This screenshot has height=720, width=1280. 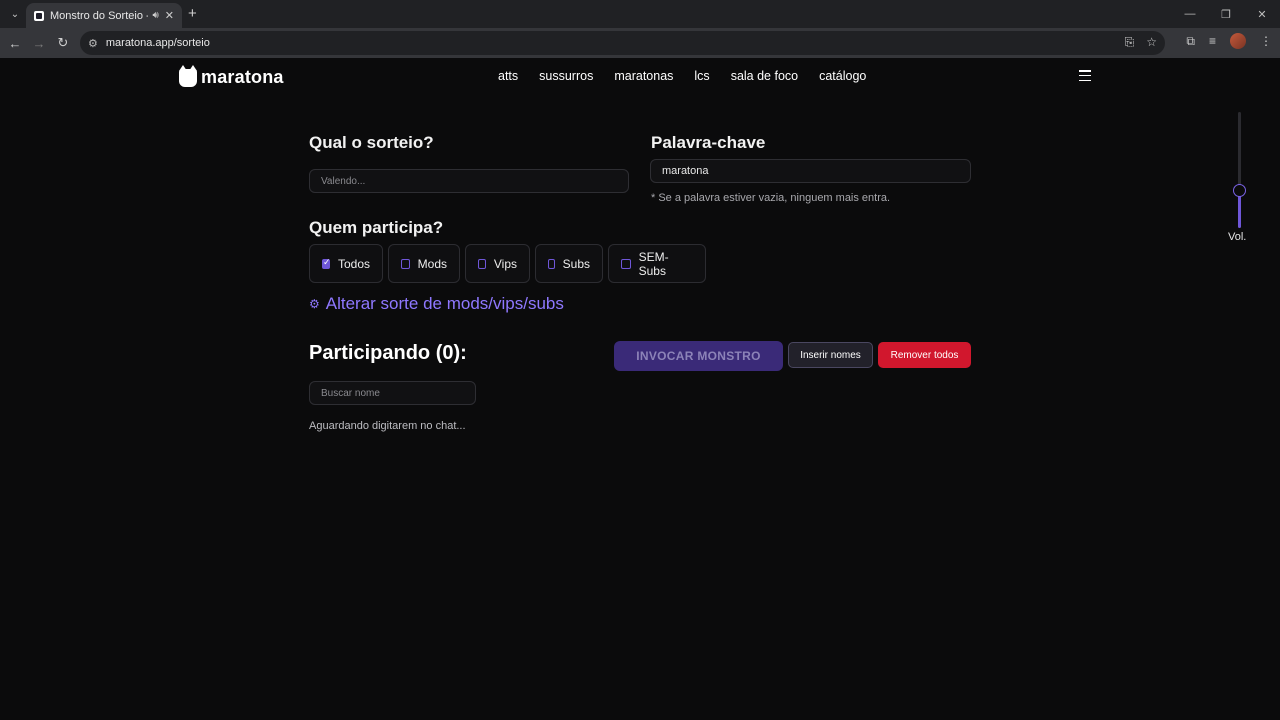 I want to click on option-label: Mods, so click(x=432, y=263).